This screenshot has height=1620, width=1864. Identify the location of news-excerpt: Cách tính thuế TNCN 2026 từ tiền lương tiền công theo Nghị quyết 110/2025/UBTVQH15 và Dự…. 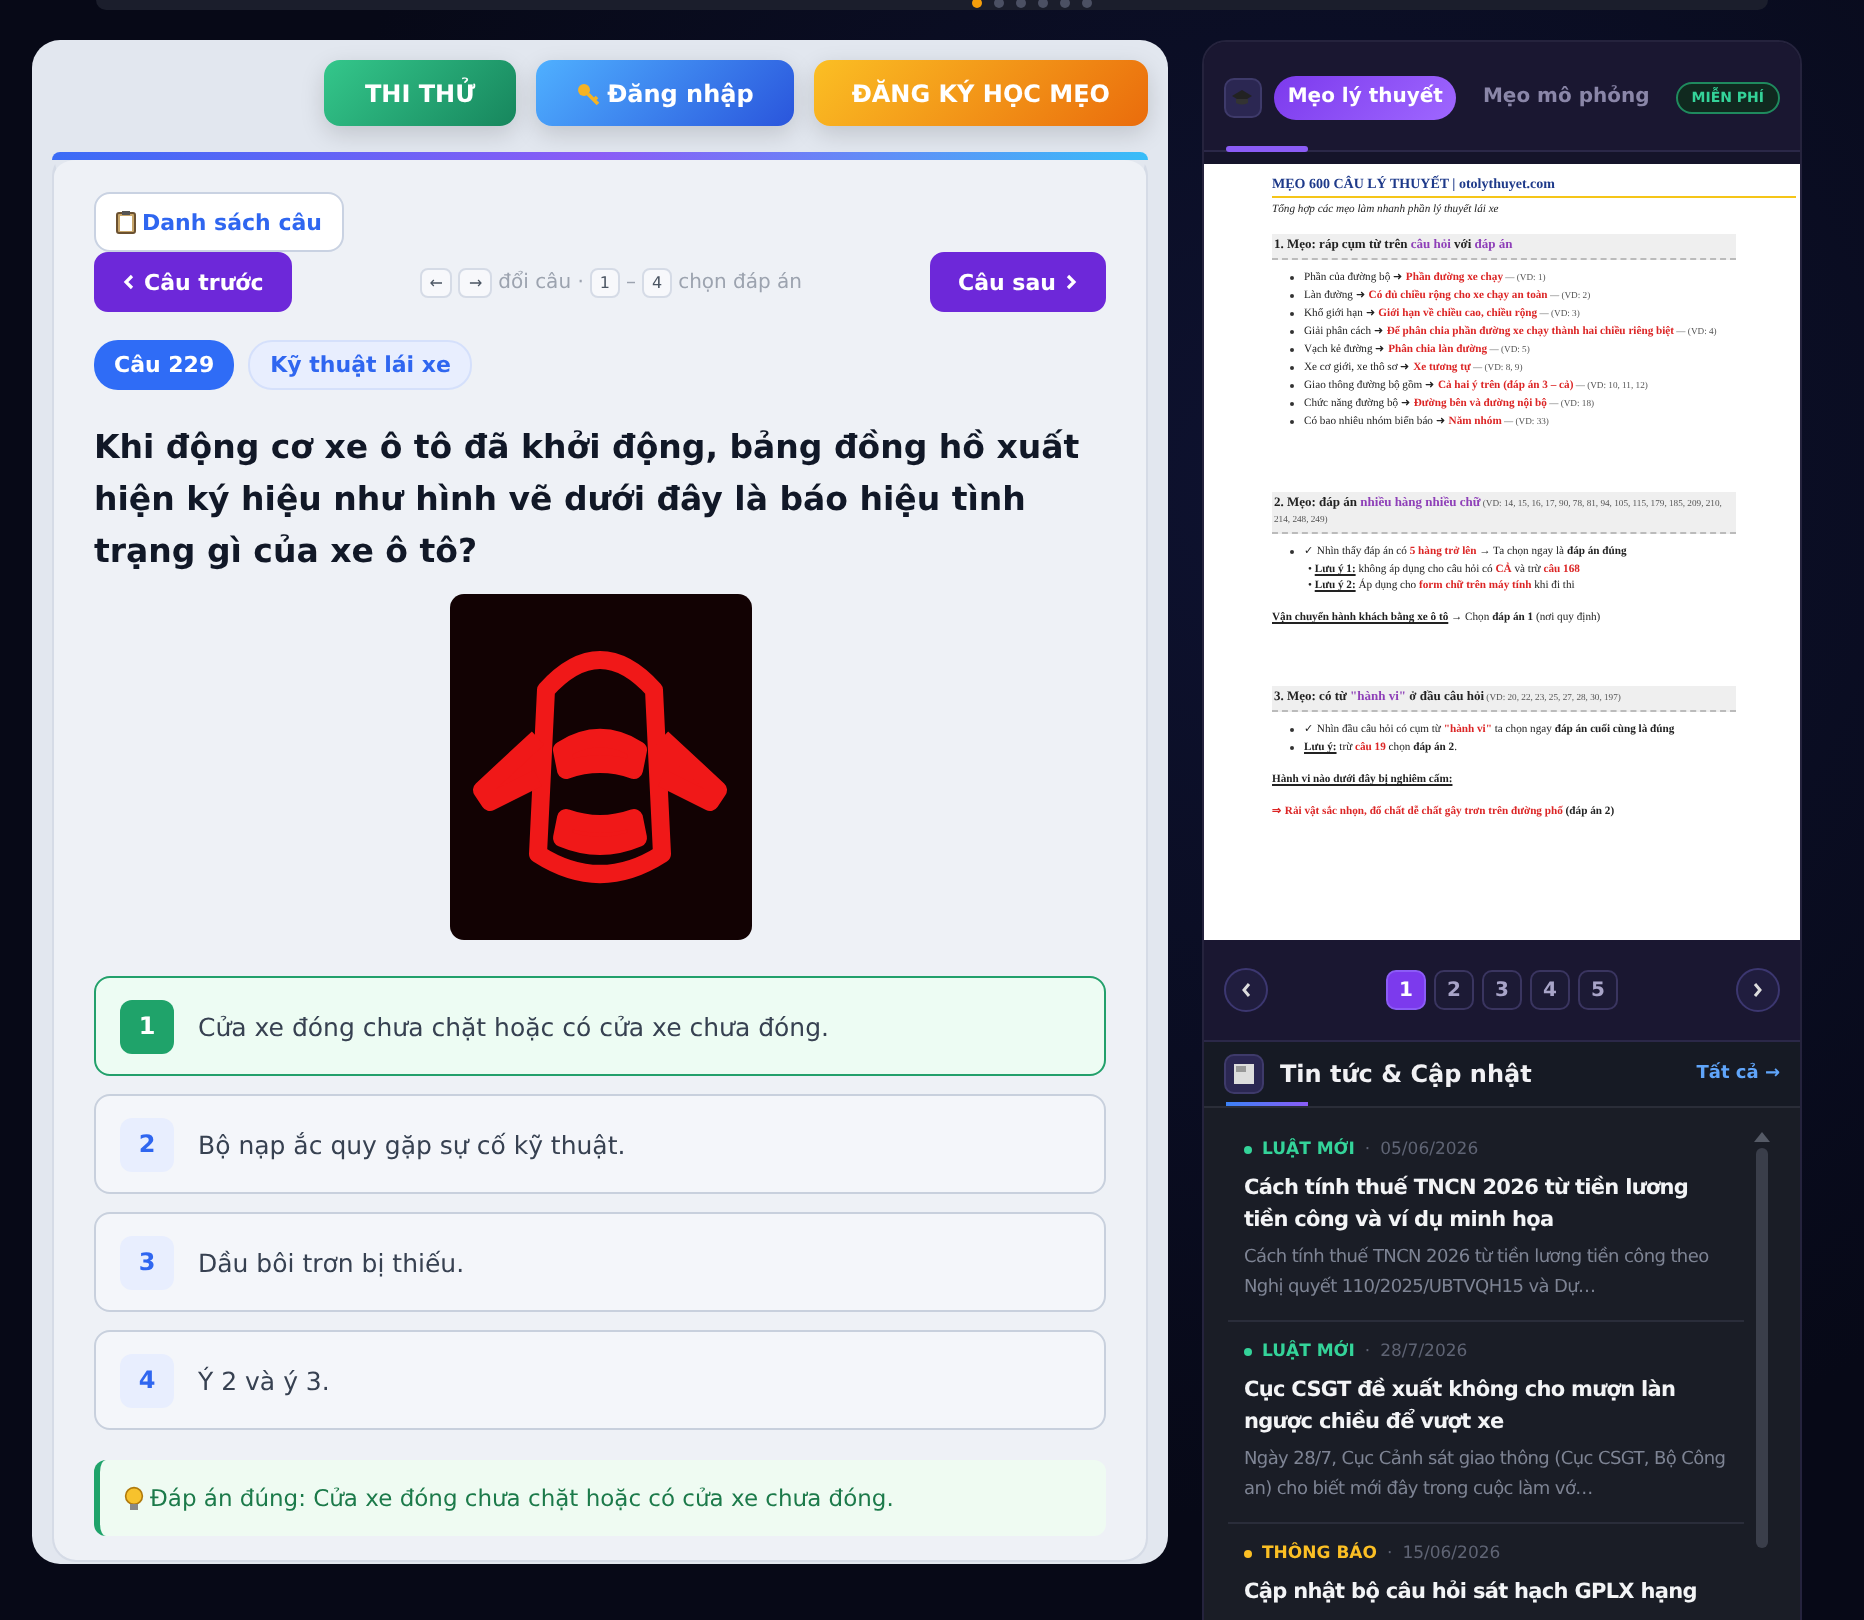
(1477, 1273).